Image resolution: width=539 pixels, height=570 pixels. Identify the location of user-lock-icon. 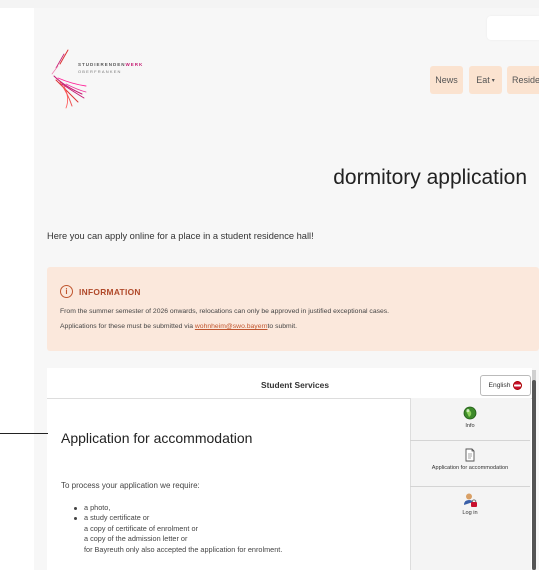
(470, 500).